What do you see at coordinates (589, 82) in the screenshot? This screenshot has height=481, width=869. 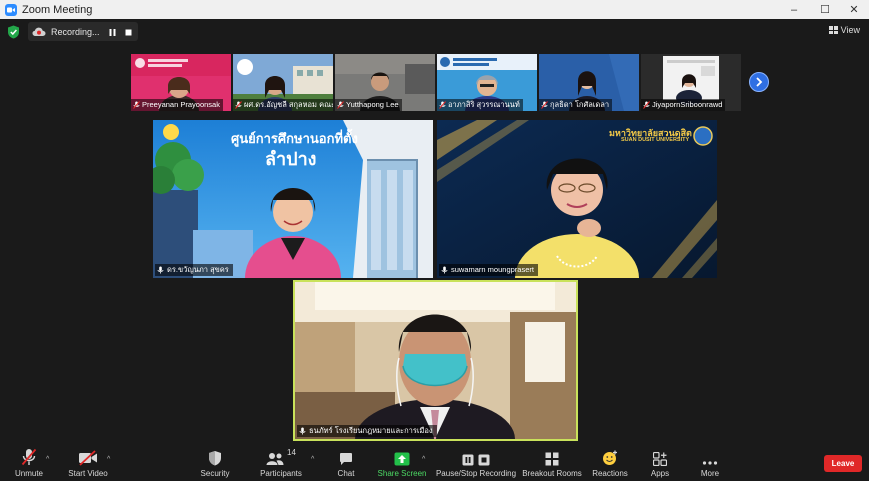 I see `participant-thumbnail: กุลธิดา โกศัลเดลา` at bounding box center [589, 82].